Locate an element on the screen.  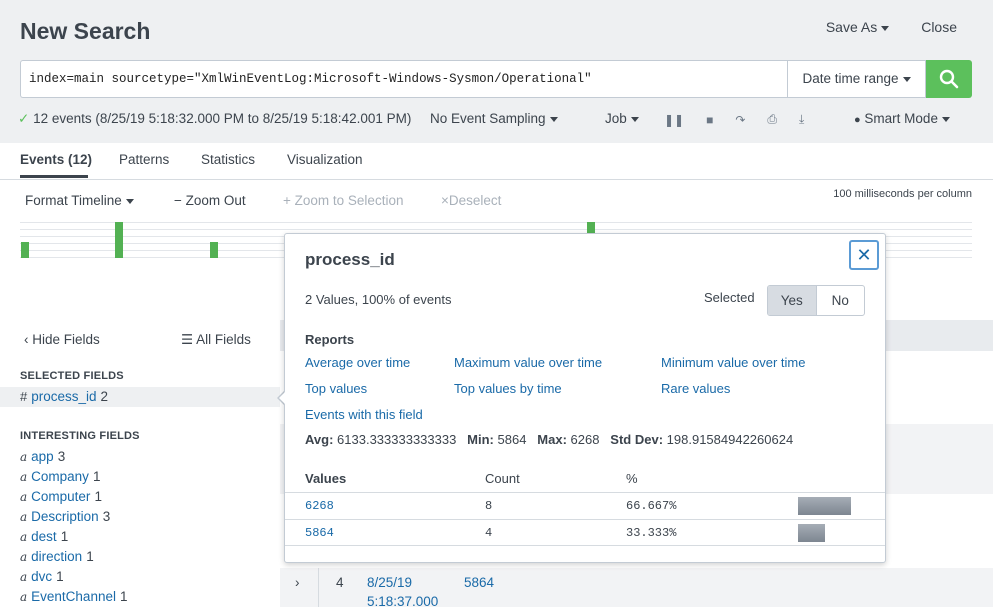
field-item-process-id: # process_id 2 is located at coordinates (64, 399).